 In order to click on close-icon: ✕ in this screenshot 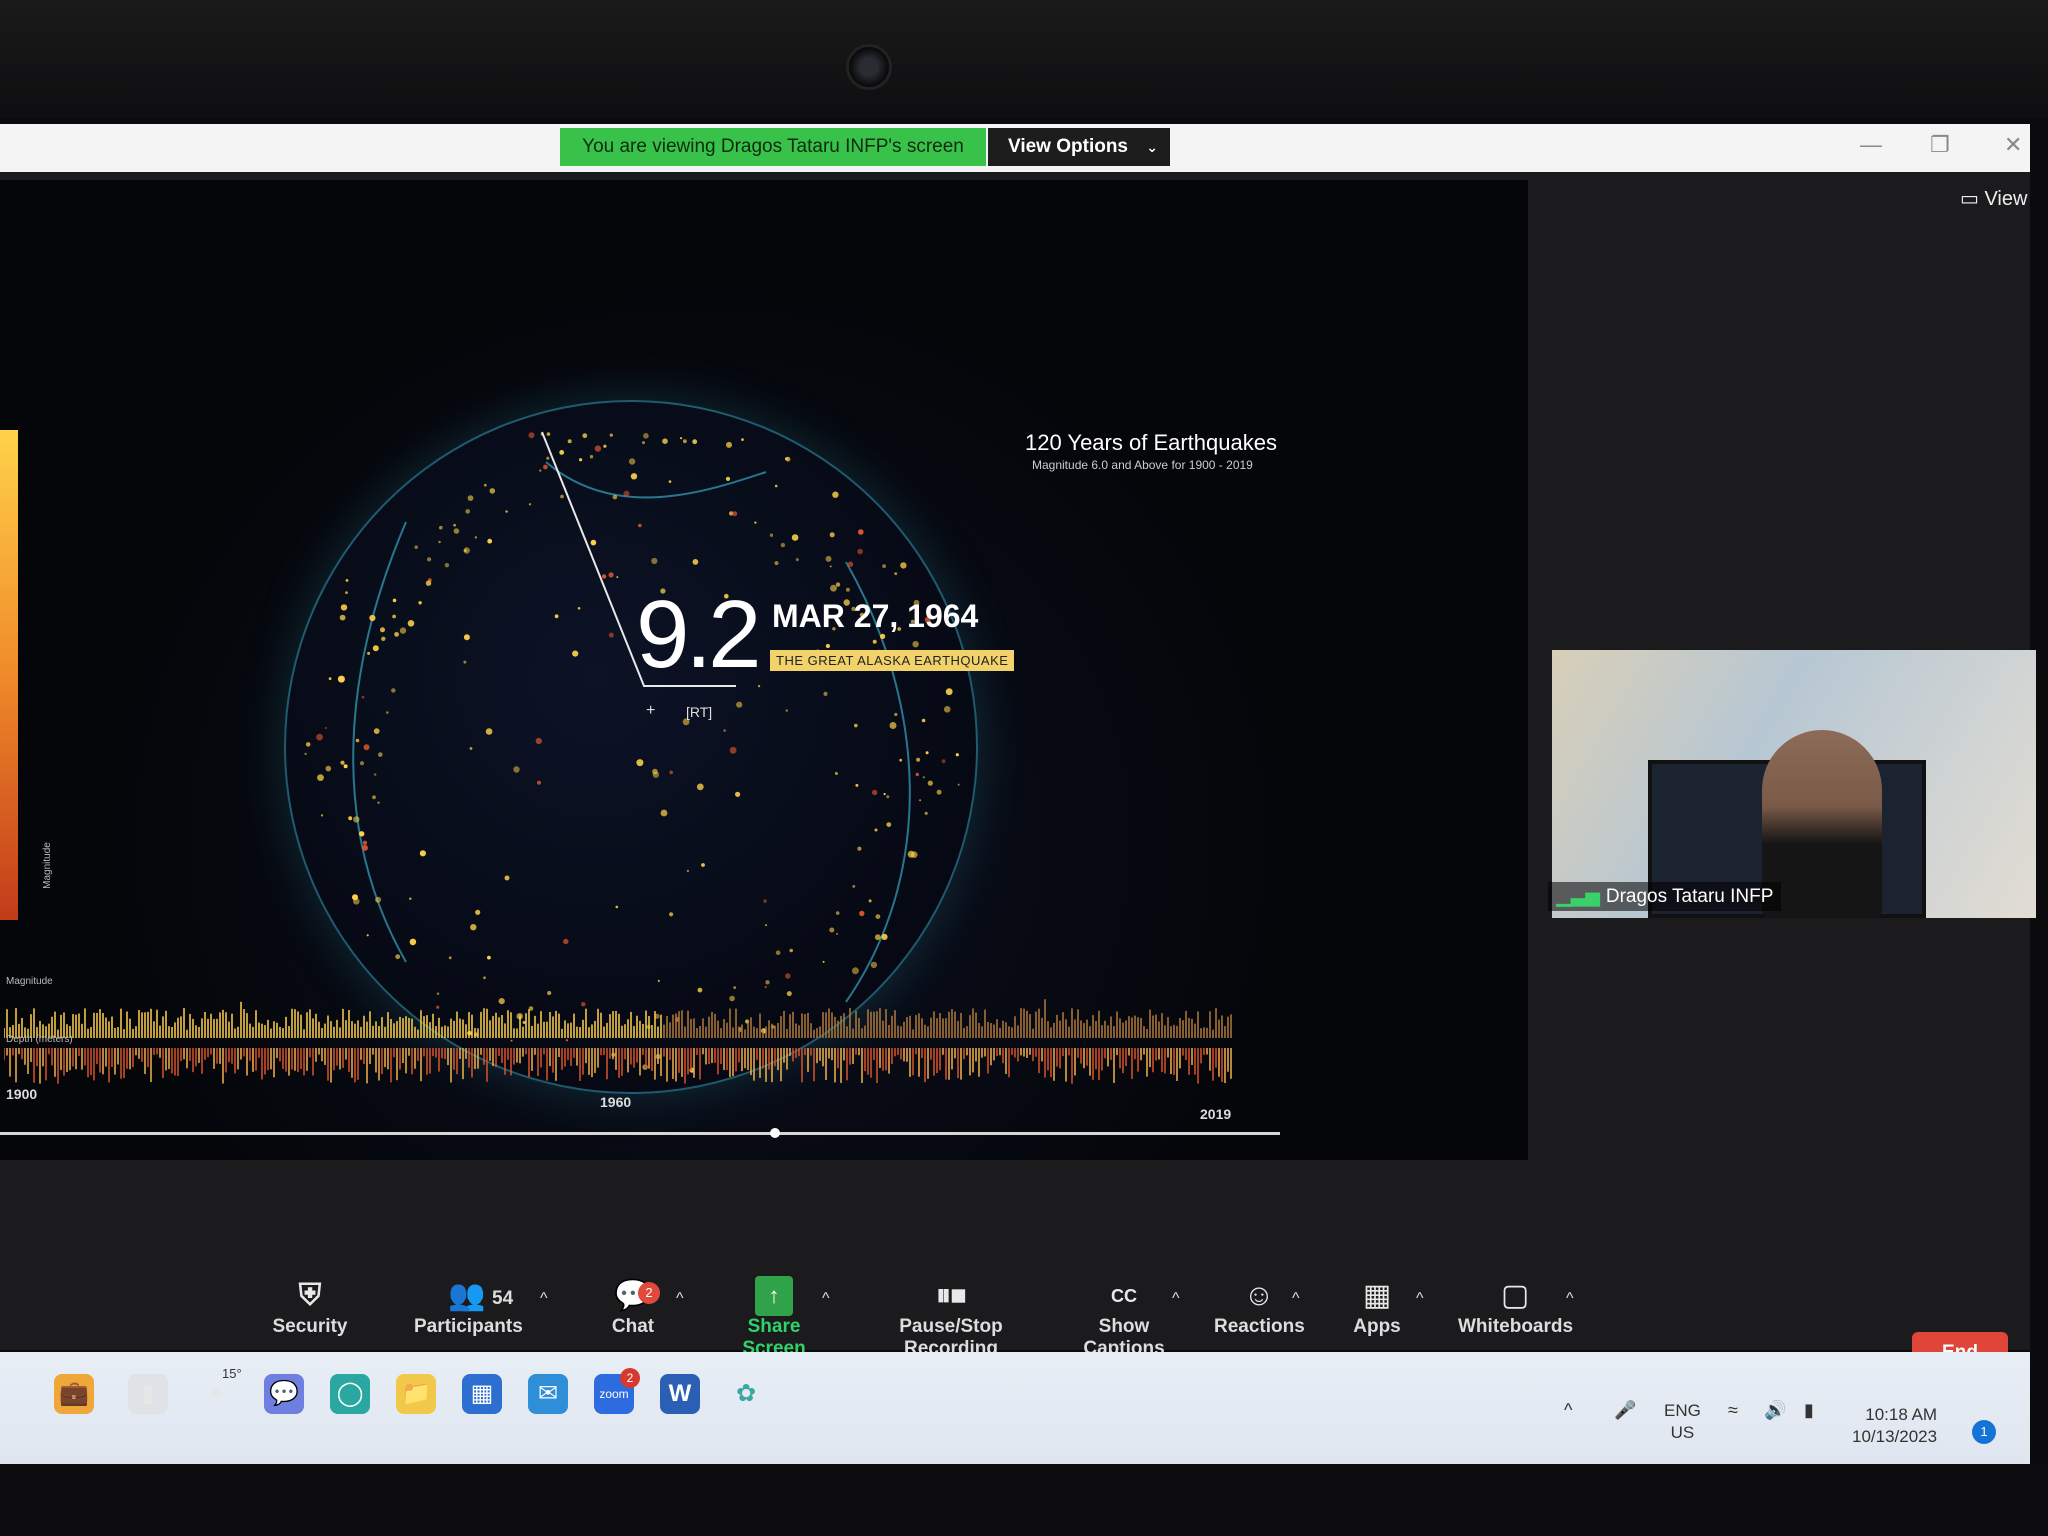, I will do `click(2013, 145)`.